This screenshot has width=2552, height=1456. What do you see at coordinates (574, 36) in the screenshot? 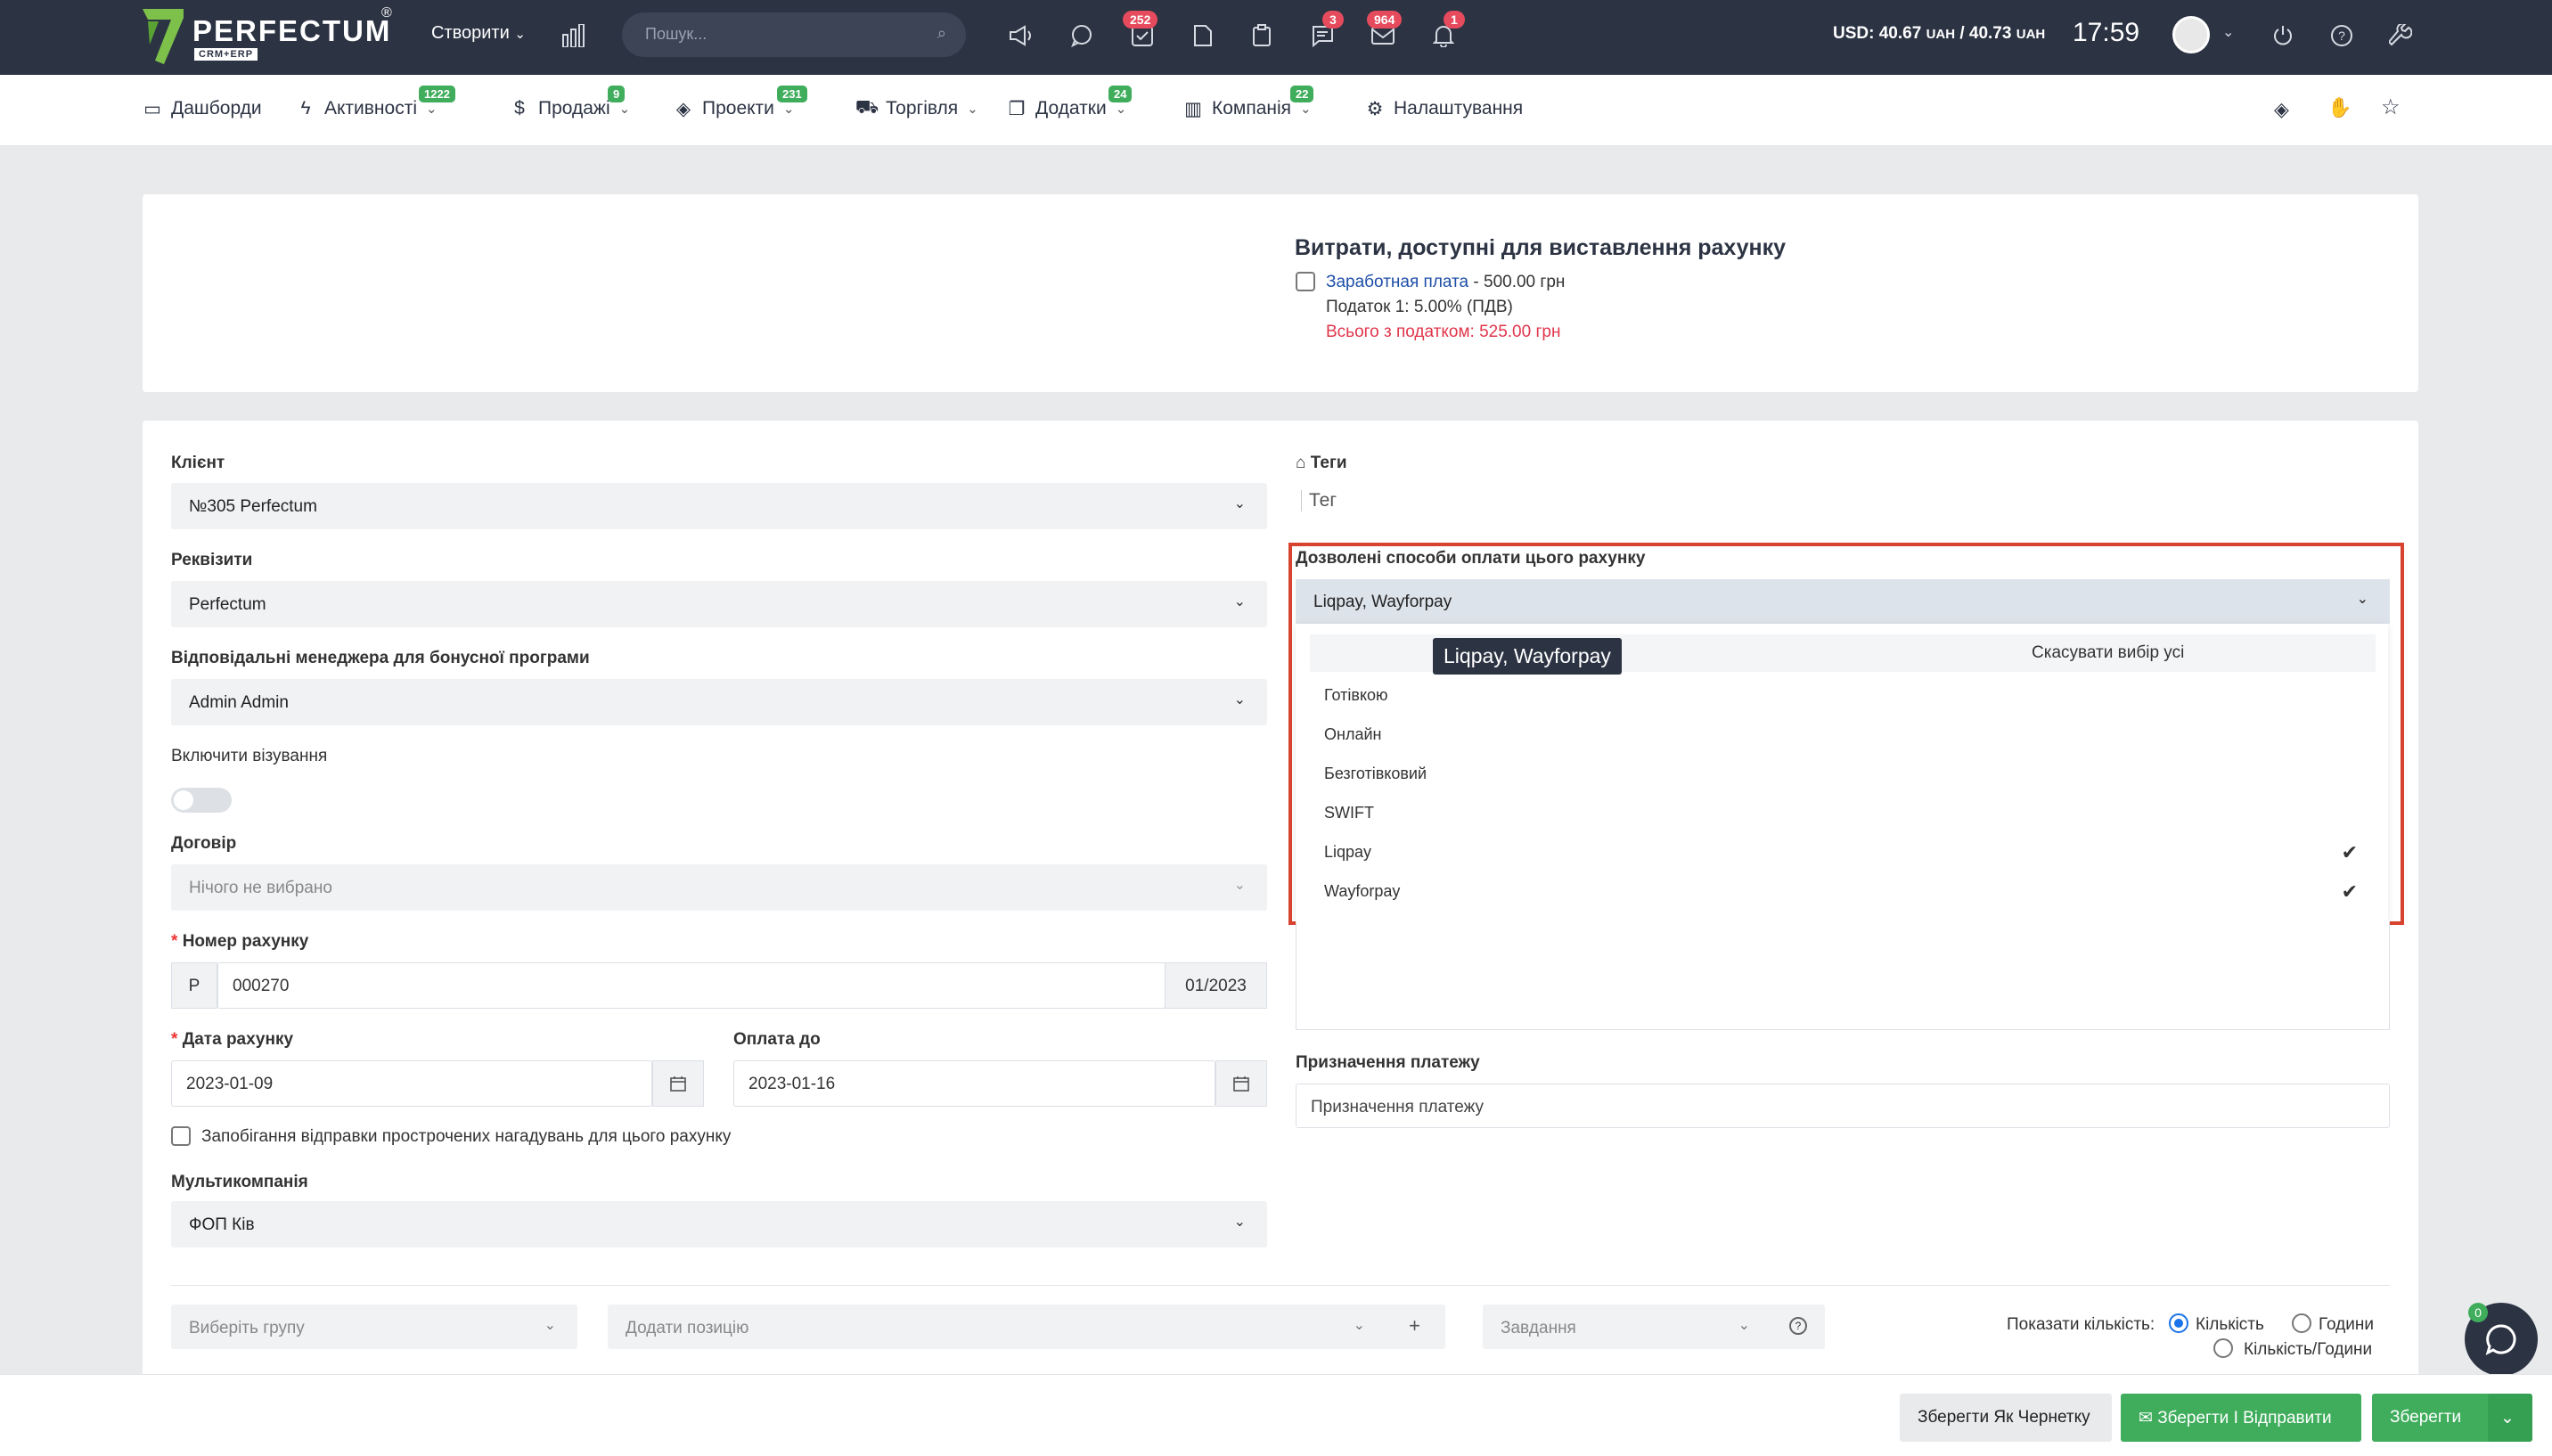
I see `chart-icon` at bounding box center [574, 36].